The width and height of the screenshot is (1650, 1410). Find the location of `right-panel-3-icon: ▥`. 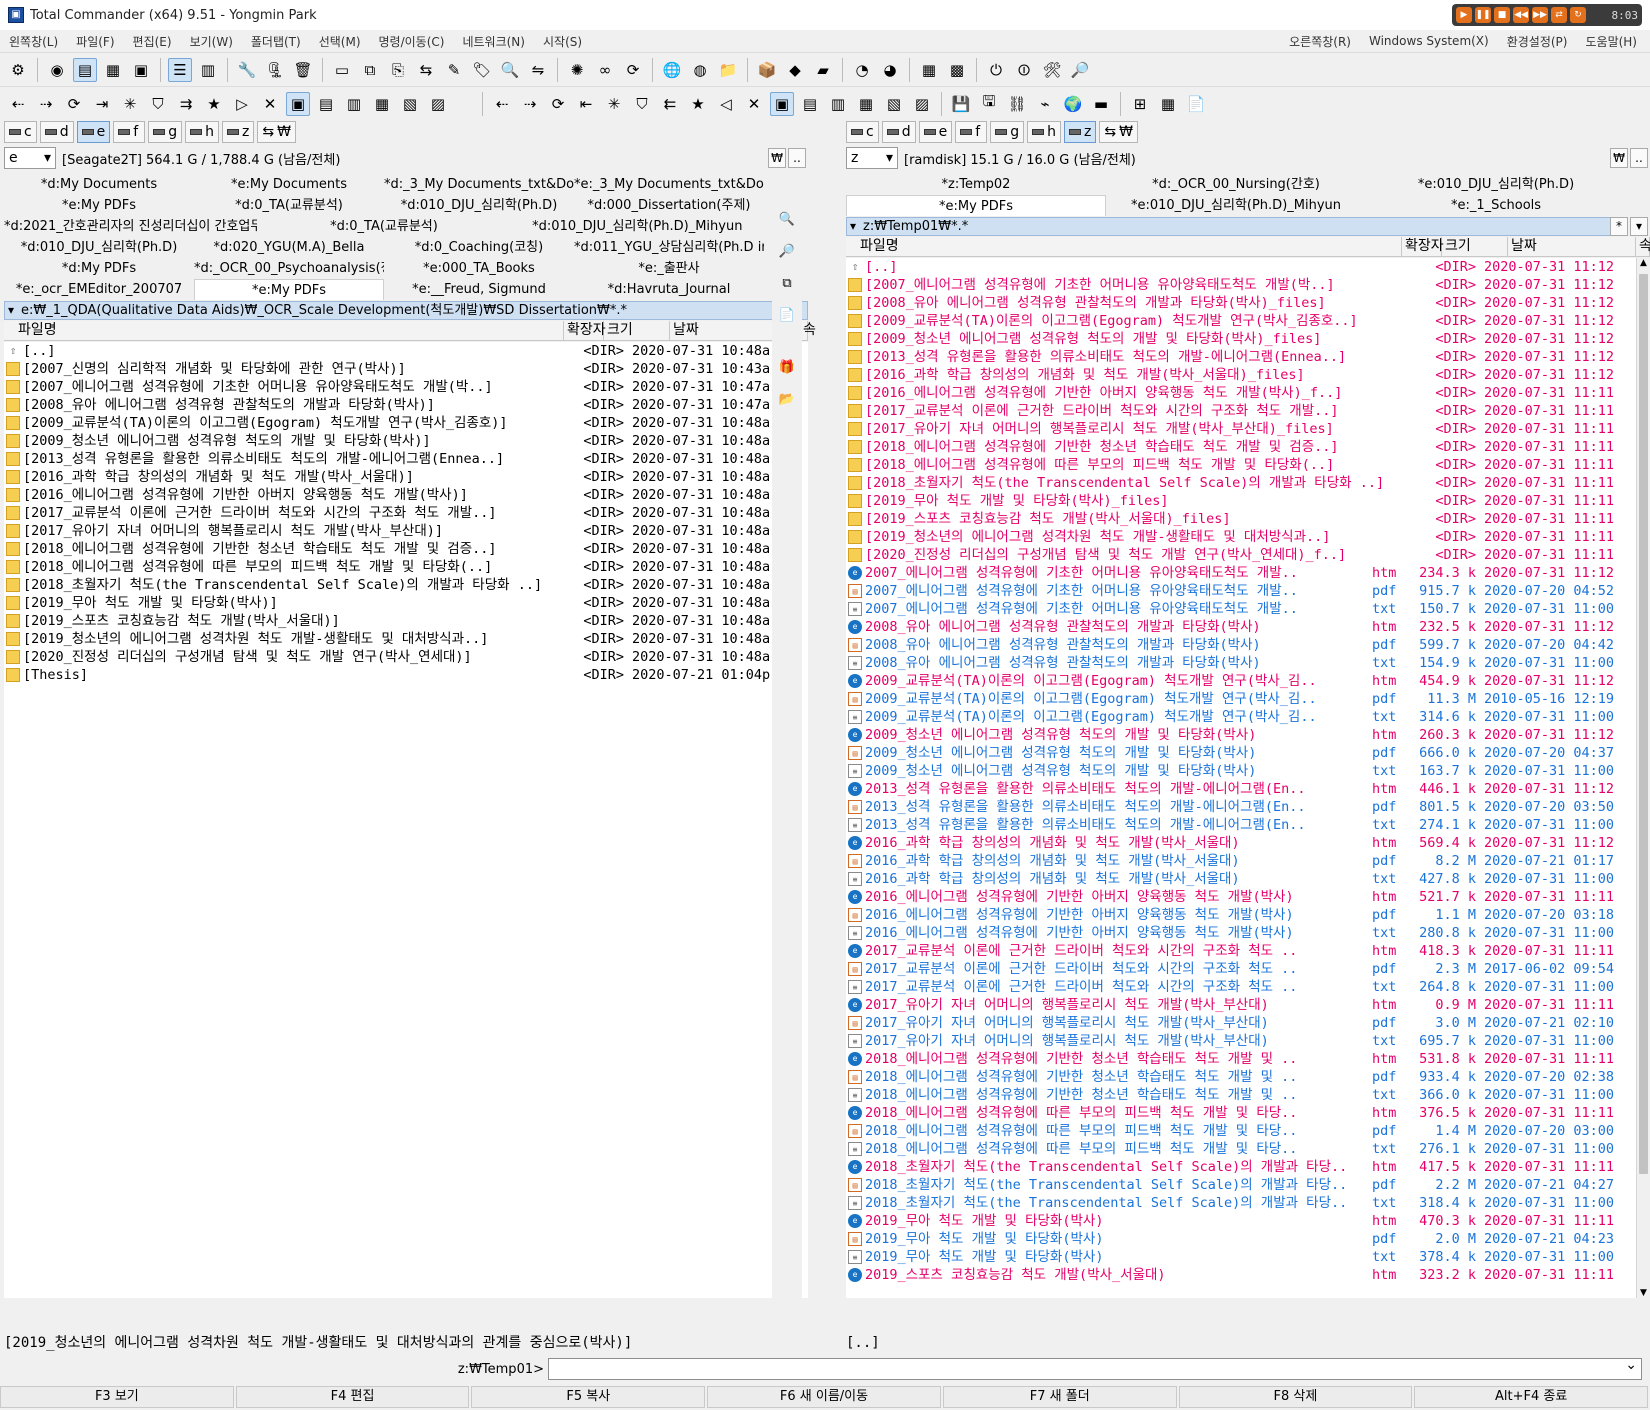

right-panel-3-icon: ▥ is located at coordinates (838, 104).